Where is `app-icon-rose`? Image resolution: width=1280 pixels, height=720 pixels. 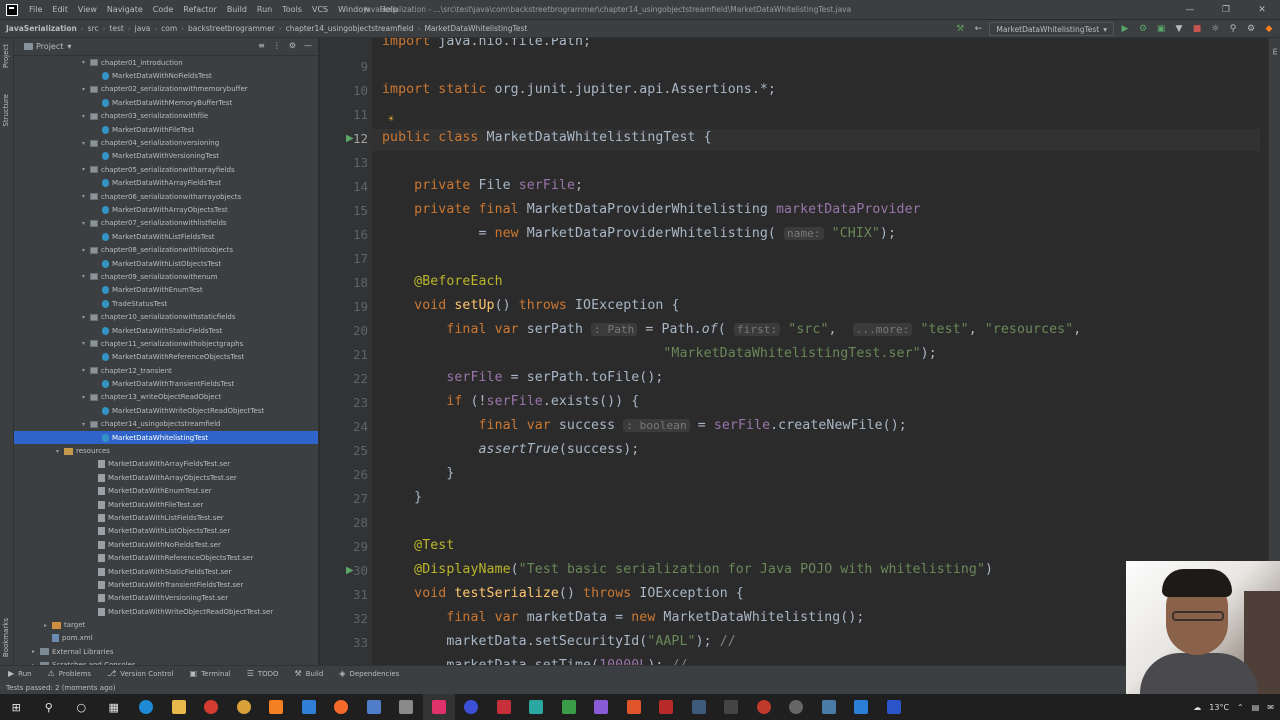 app-icon-rose is located at coordinates (764, 707).